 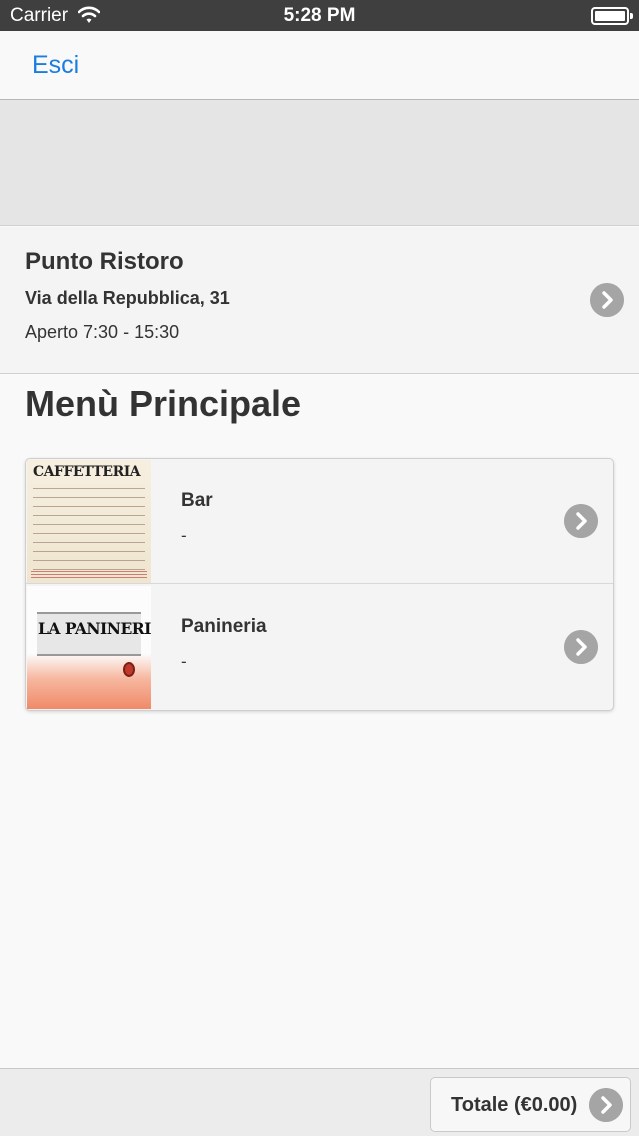 What do you see at coordinates (104, 261) in the screenshot?
I see `store-name: Punto Ristoro` at bounding box center [104, 261].